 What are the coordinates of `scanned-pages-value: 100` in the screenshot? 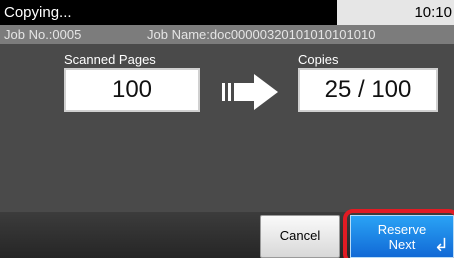 It's located at (132, 90).